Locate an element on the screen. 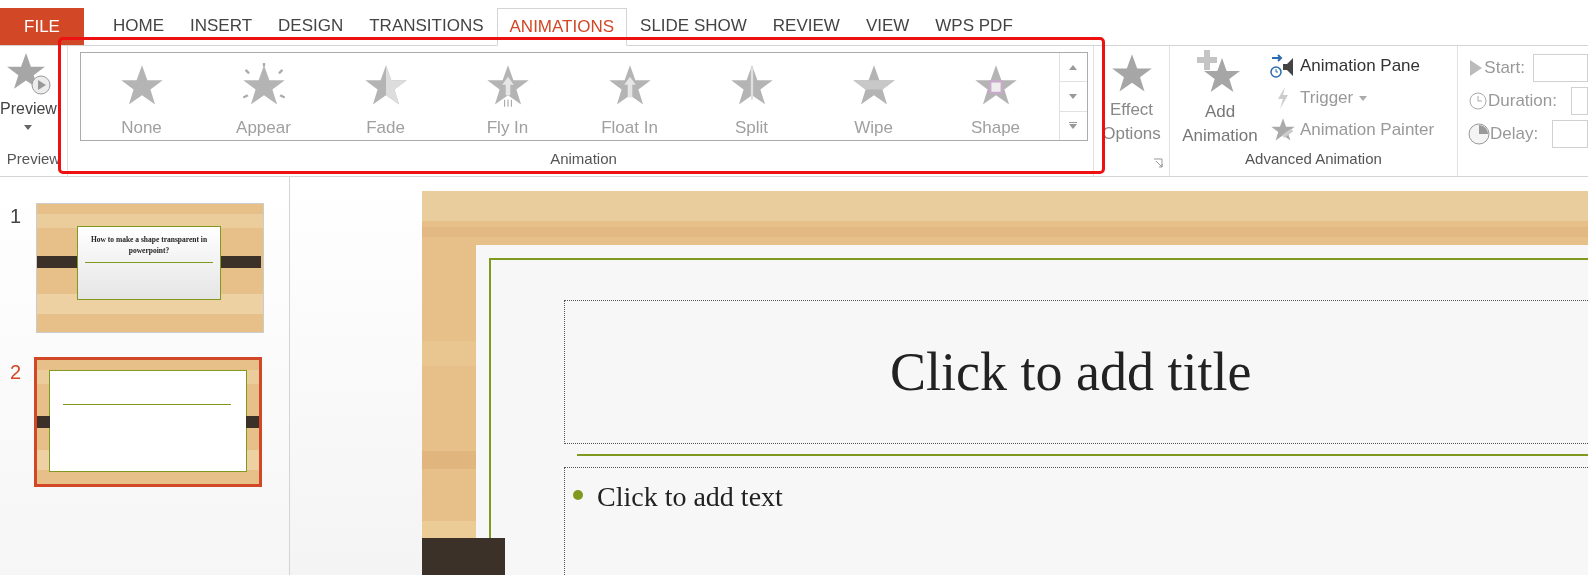 This screenshot has width=1588, height=575. ribbon-tab: HOME is located at coordinates (138, 26).